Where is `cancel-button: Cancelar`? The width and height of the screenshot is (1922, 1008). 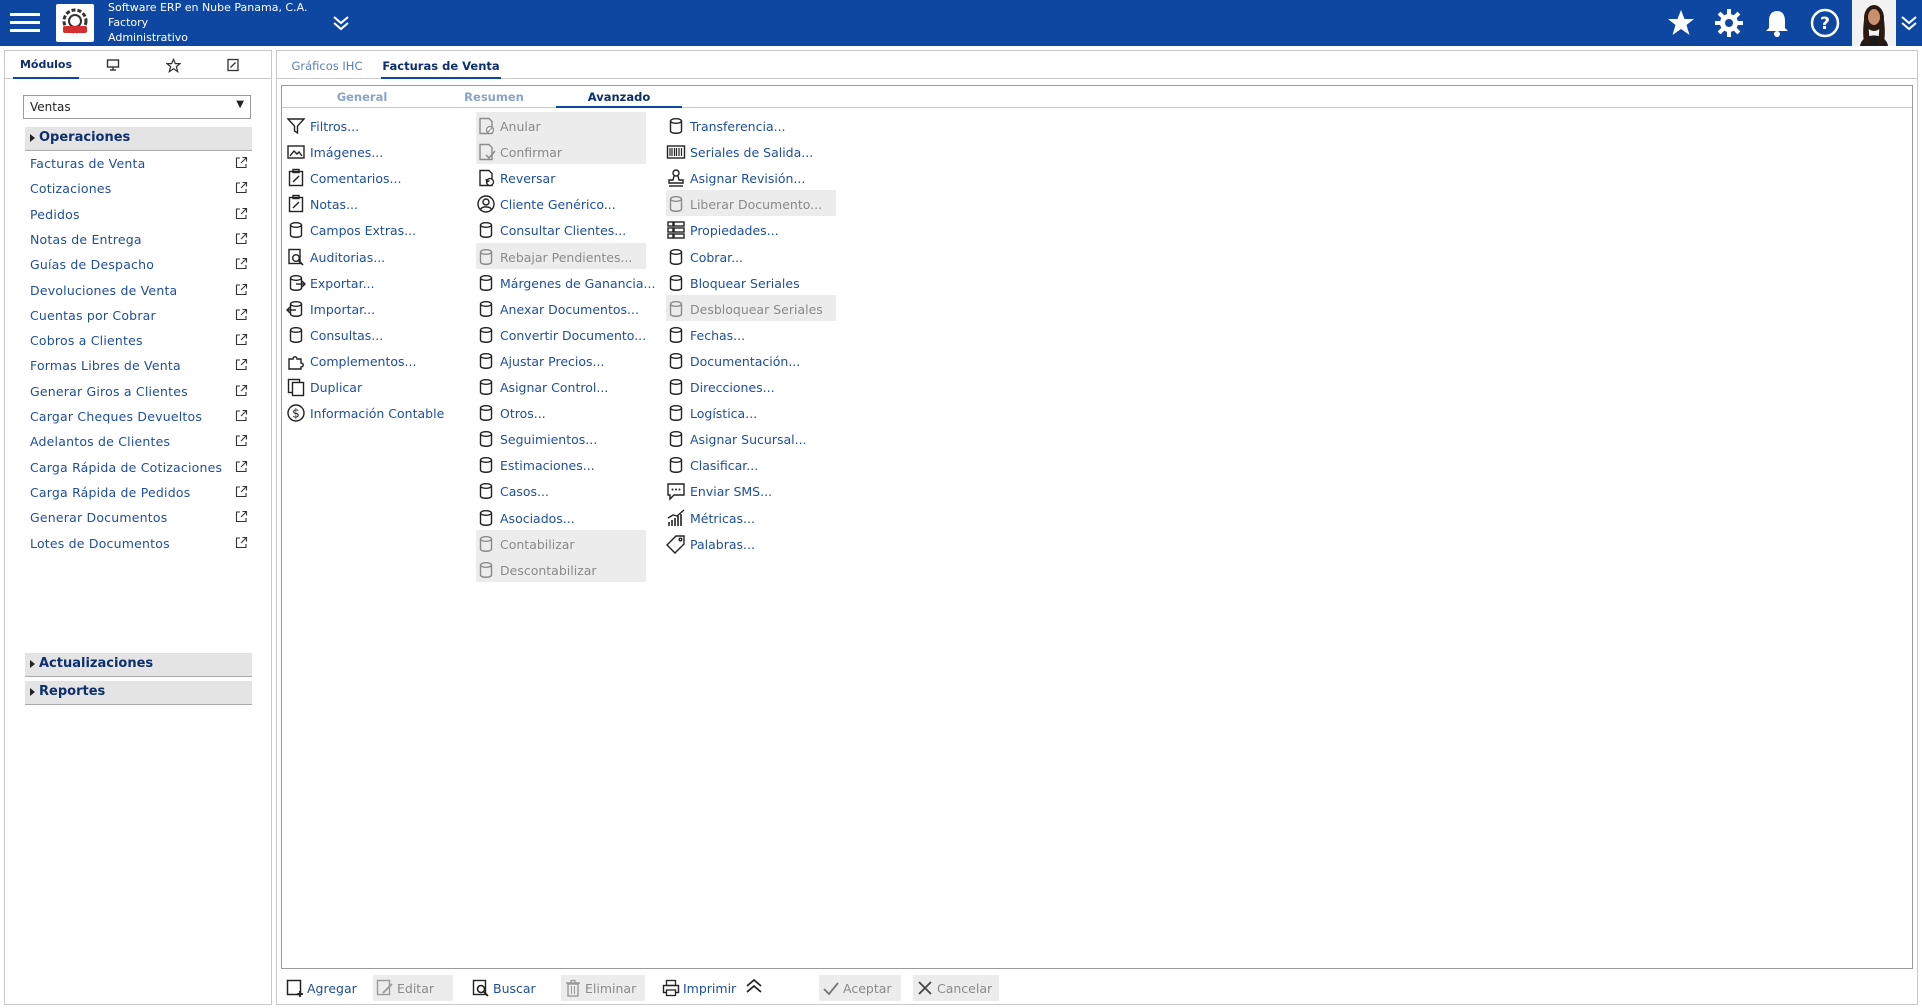
cancel-button: Cancelar is located at coordinates (956, 988).